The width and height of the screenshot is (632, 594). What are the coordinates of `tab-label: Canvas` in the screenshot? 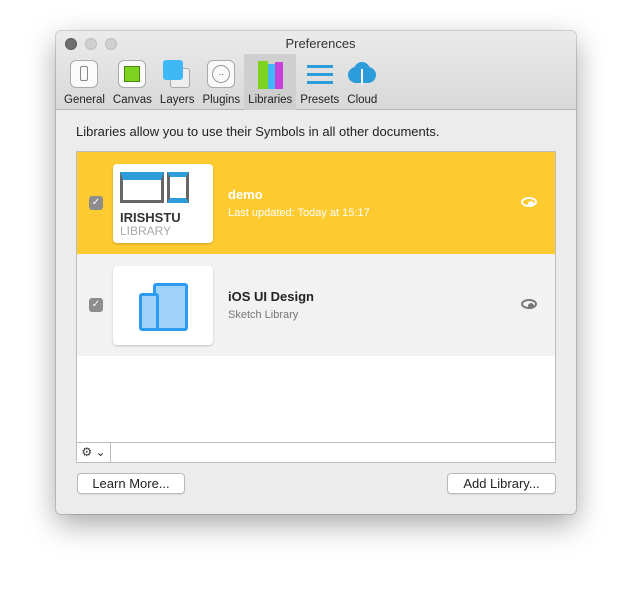 It's located at (132, 100).